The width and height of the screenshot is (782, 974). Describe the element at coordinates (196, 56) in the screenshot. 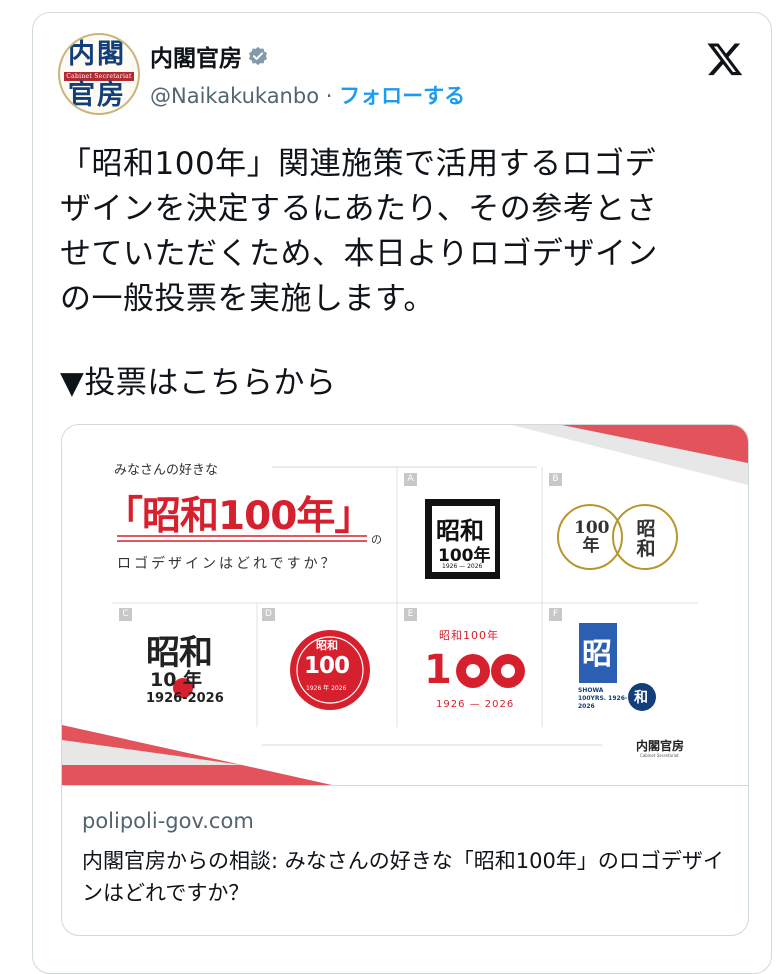

I see `author-name: 内閣官房` at that location.